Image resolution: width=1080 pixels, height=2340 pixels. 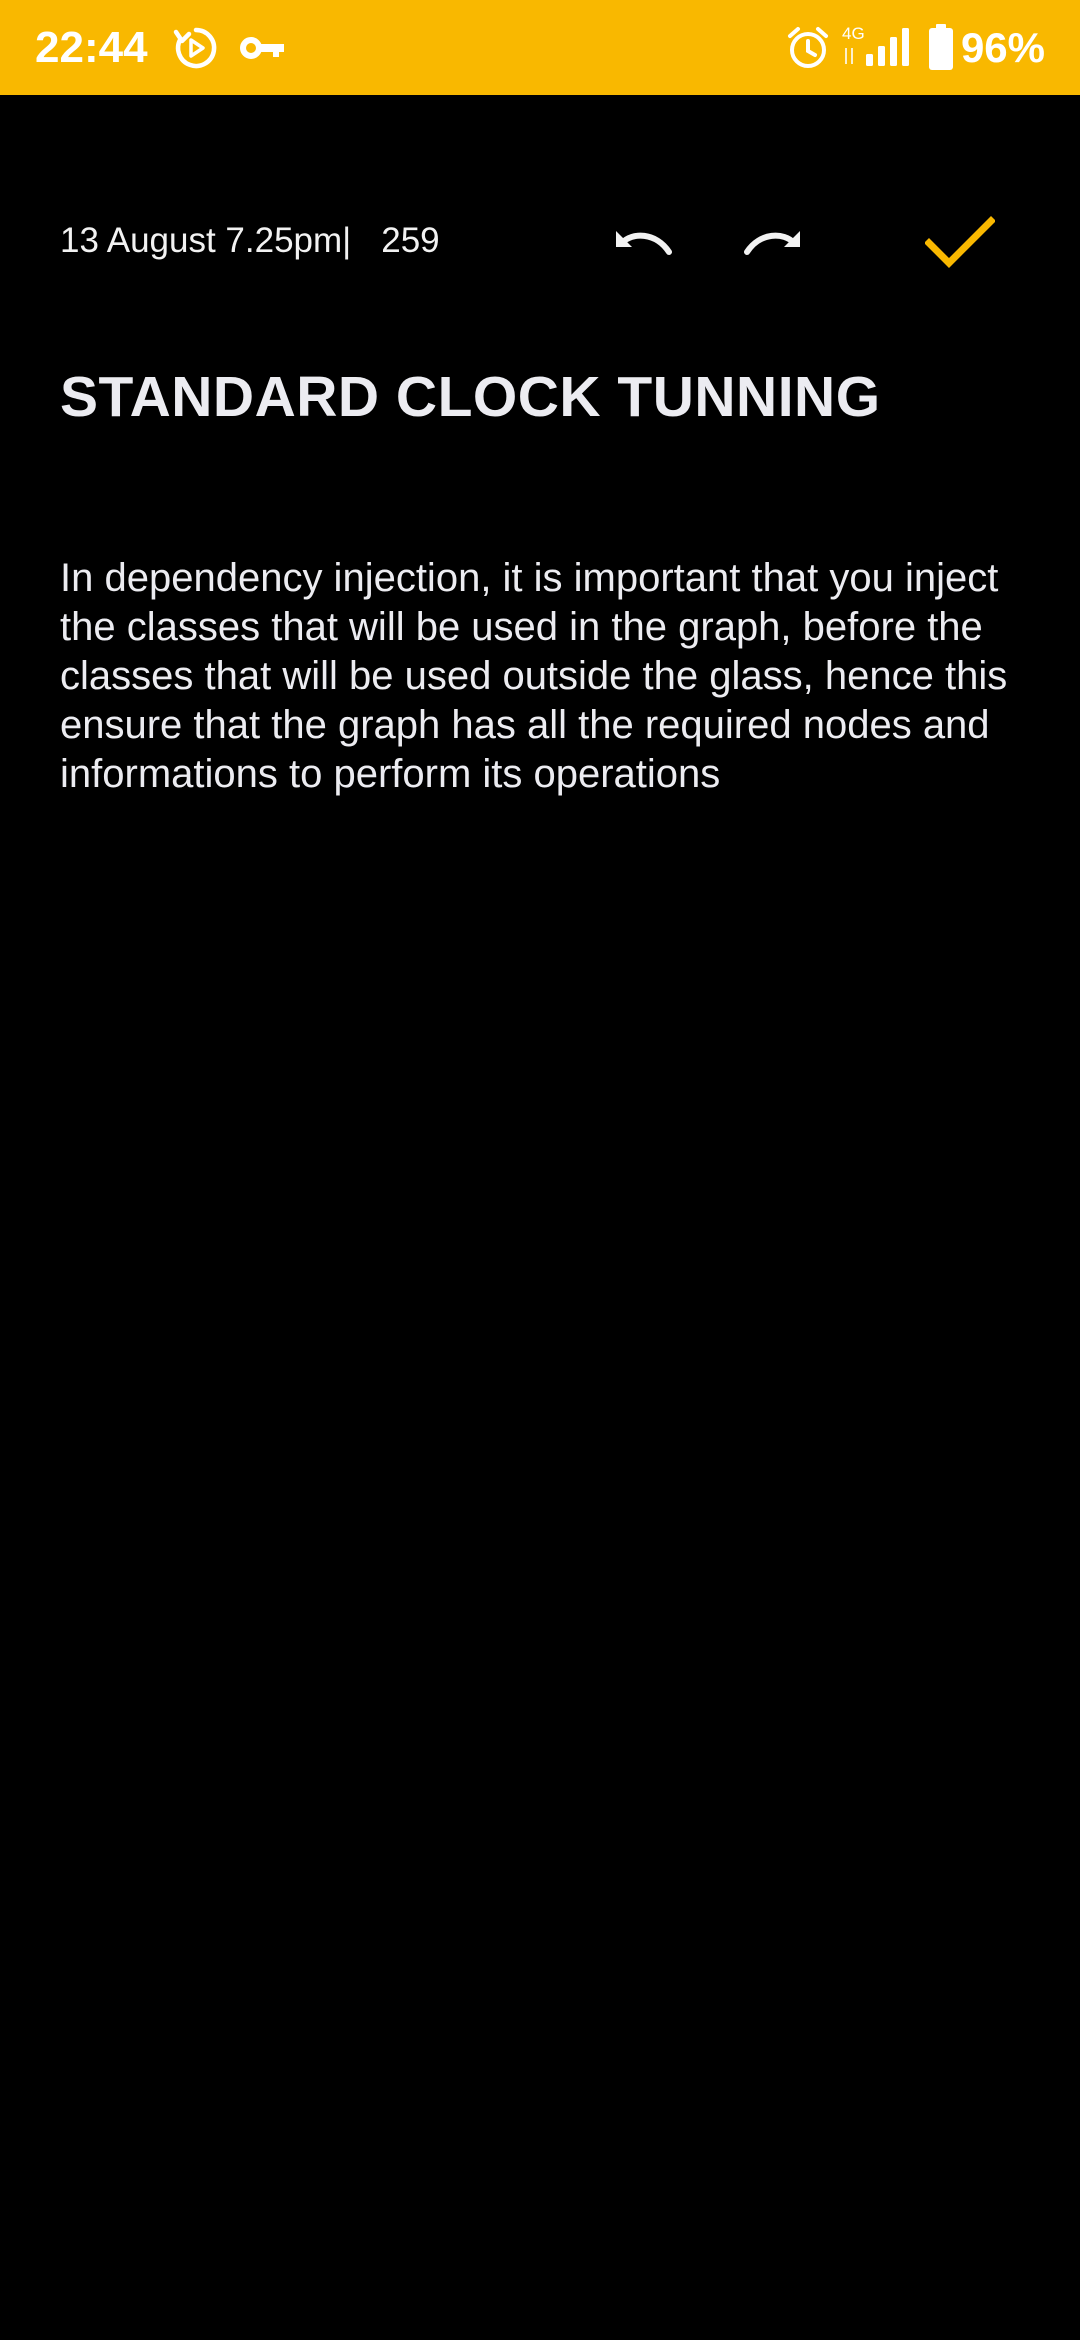 I want to click on vpn-key-icon, so click(x=262, y=48).